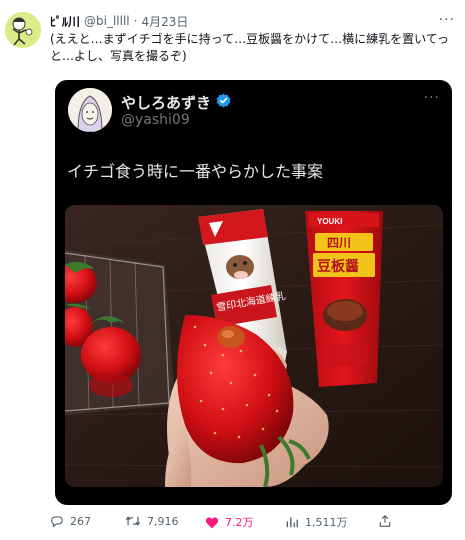  Describe the element at coordinates (339, 243) in the screenshot. I see `doubanjiang-label-1: 四川` at that location.